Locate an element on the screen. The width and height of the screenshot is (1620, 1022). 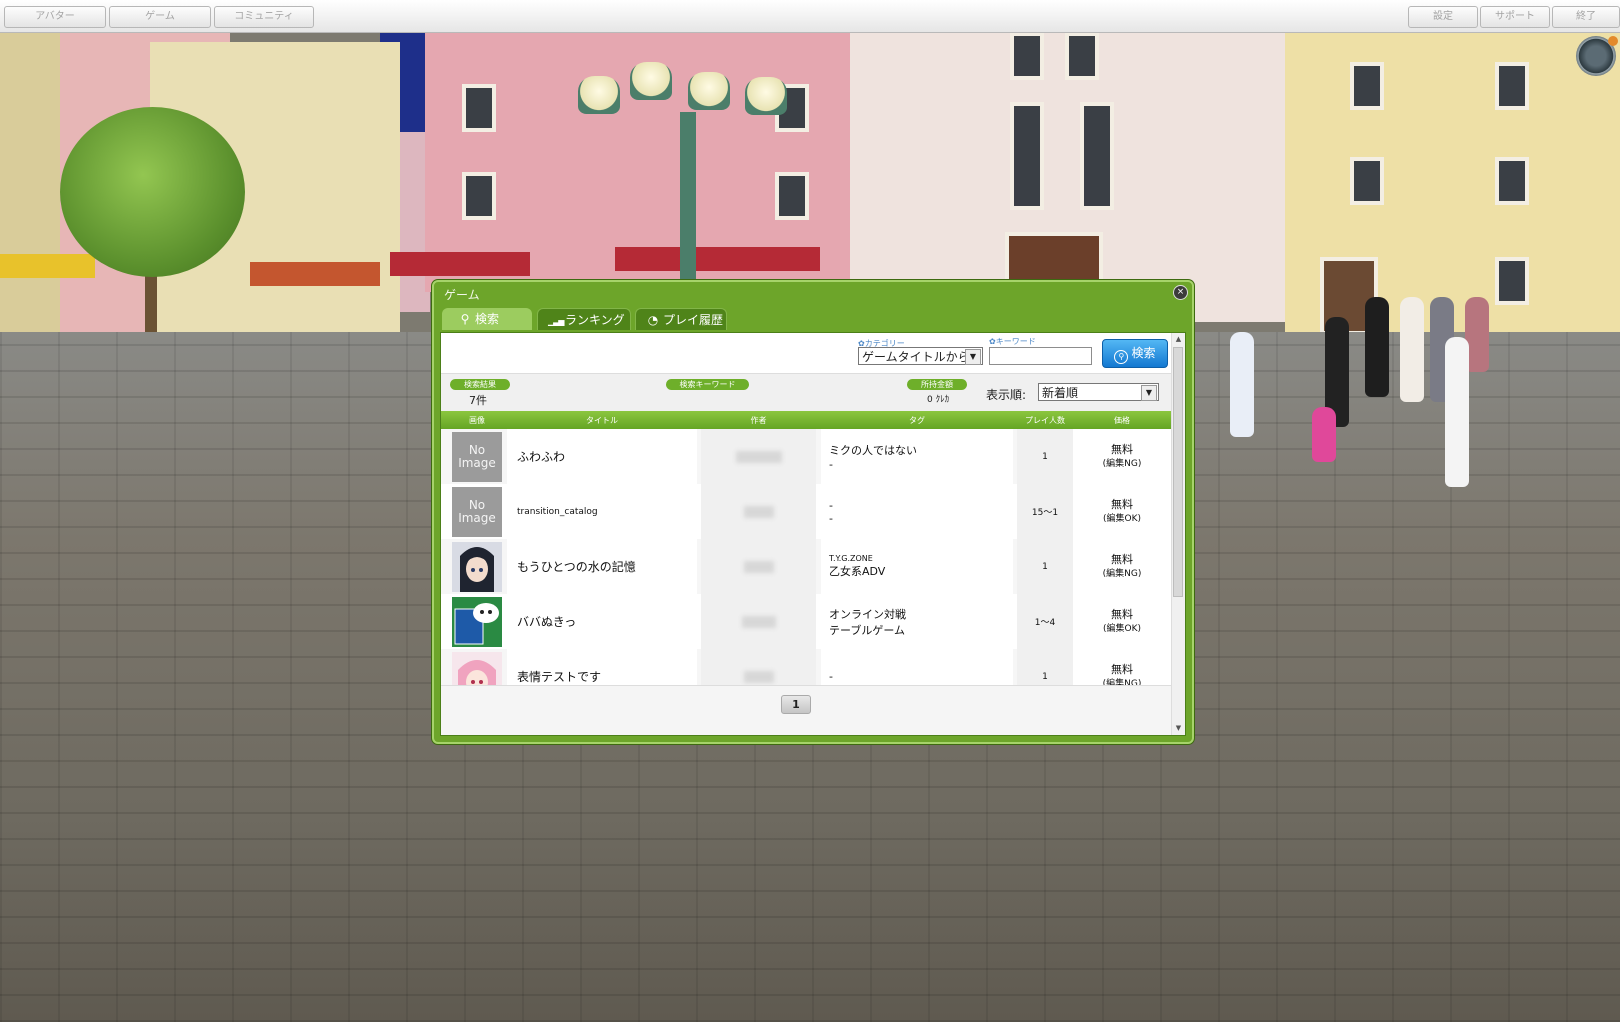
tab-play-history: ◔ プレイ履歴 is located at coordinates (681, 319).